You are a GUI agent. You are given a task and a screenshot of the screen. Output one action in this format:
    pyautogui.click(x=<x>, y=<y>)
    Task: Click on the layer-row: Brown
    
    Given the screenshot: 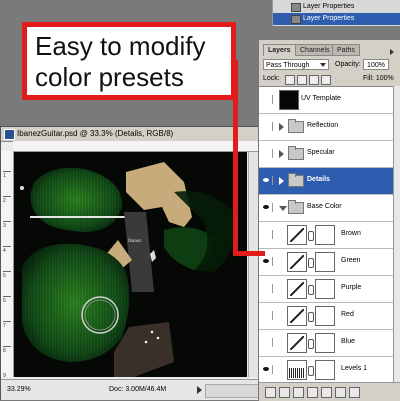 What is the action you would take?
    pyautogui.click(x=326, y=235)
    